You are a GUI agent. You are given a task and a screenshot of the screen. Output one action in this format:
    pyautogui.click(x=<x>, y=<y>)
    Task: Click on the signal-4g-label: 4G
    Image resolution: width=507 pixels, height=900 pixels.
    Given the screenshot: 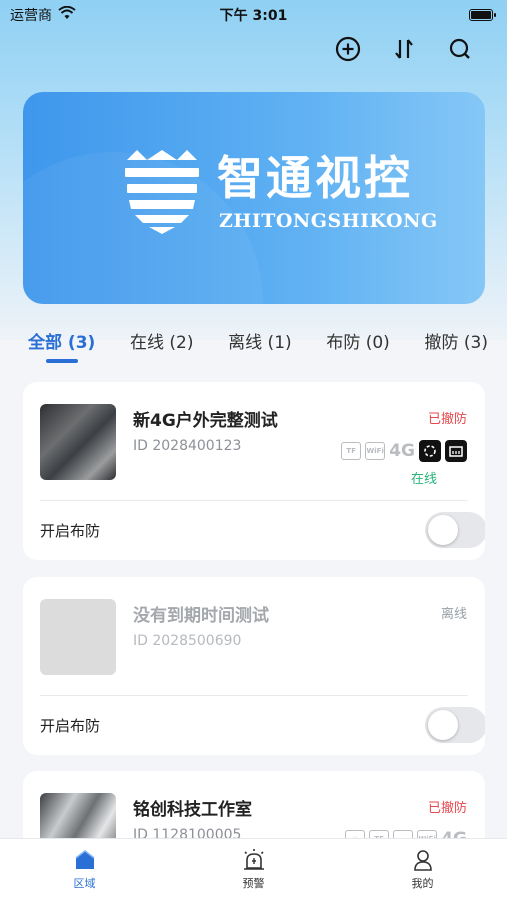 What is the action you would take?
    pyautogui.click(x=402, y=451)
    